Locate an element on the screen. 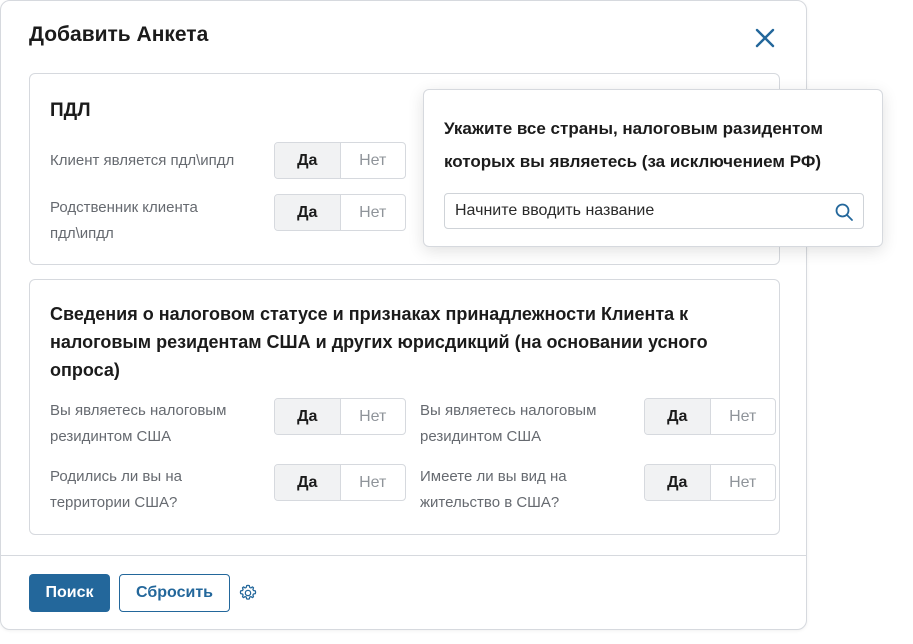 This screenshot has height=644, width=913. us-residence-permit-toggle: Да Нет is located at coordinates (710, 482).